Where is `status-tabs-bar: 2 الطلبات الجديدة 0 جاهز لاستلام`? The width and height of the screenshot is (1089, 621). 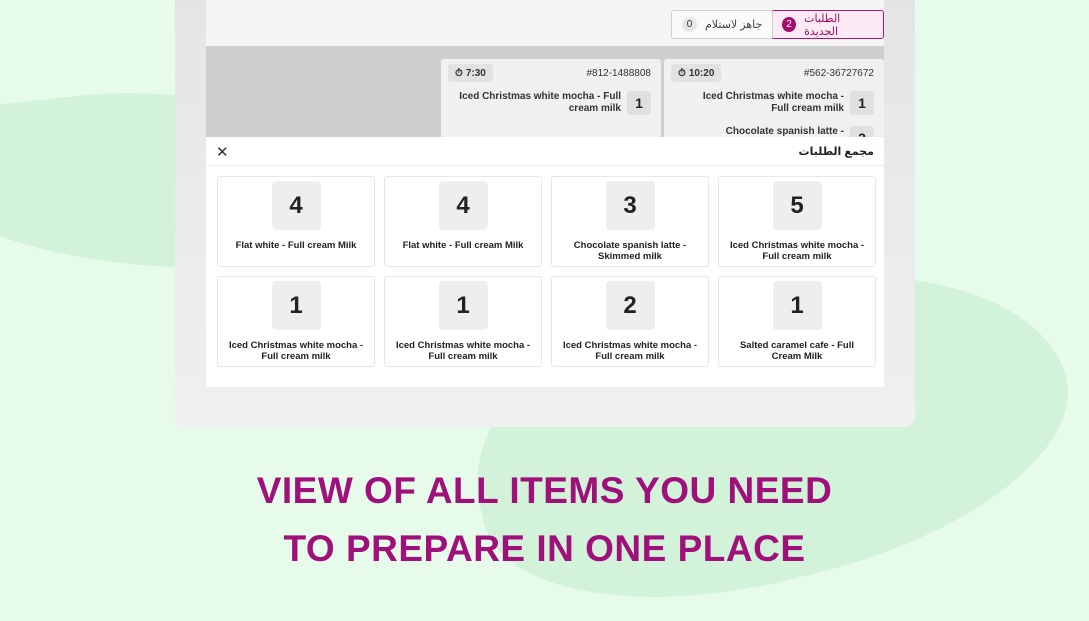 status-tabs-bar: 2 الطلبات الجديدة 0 جاهز لاستلام is located at coordinates (545, 23).